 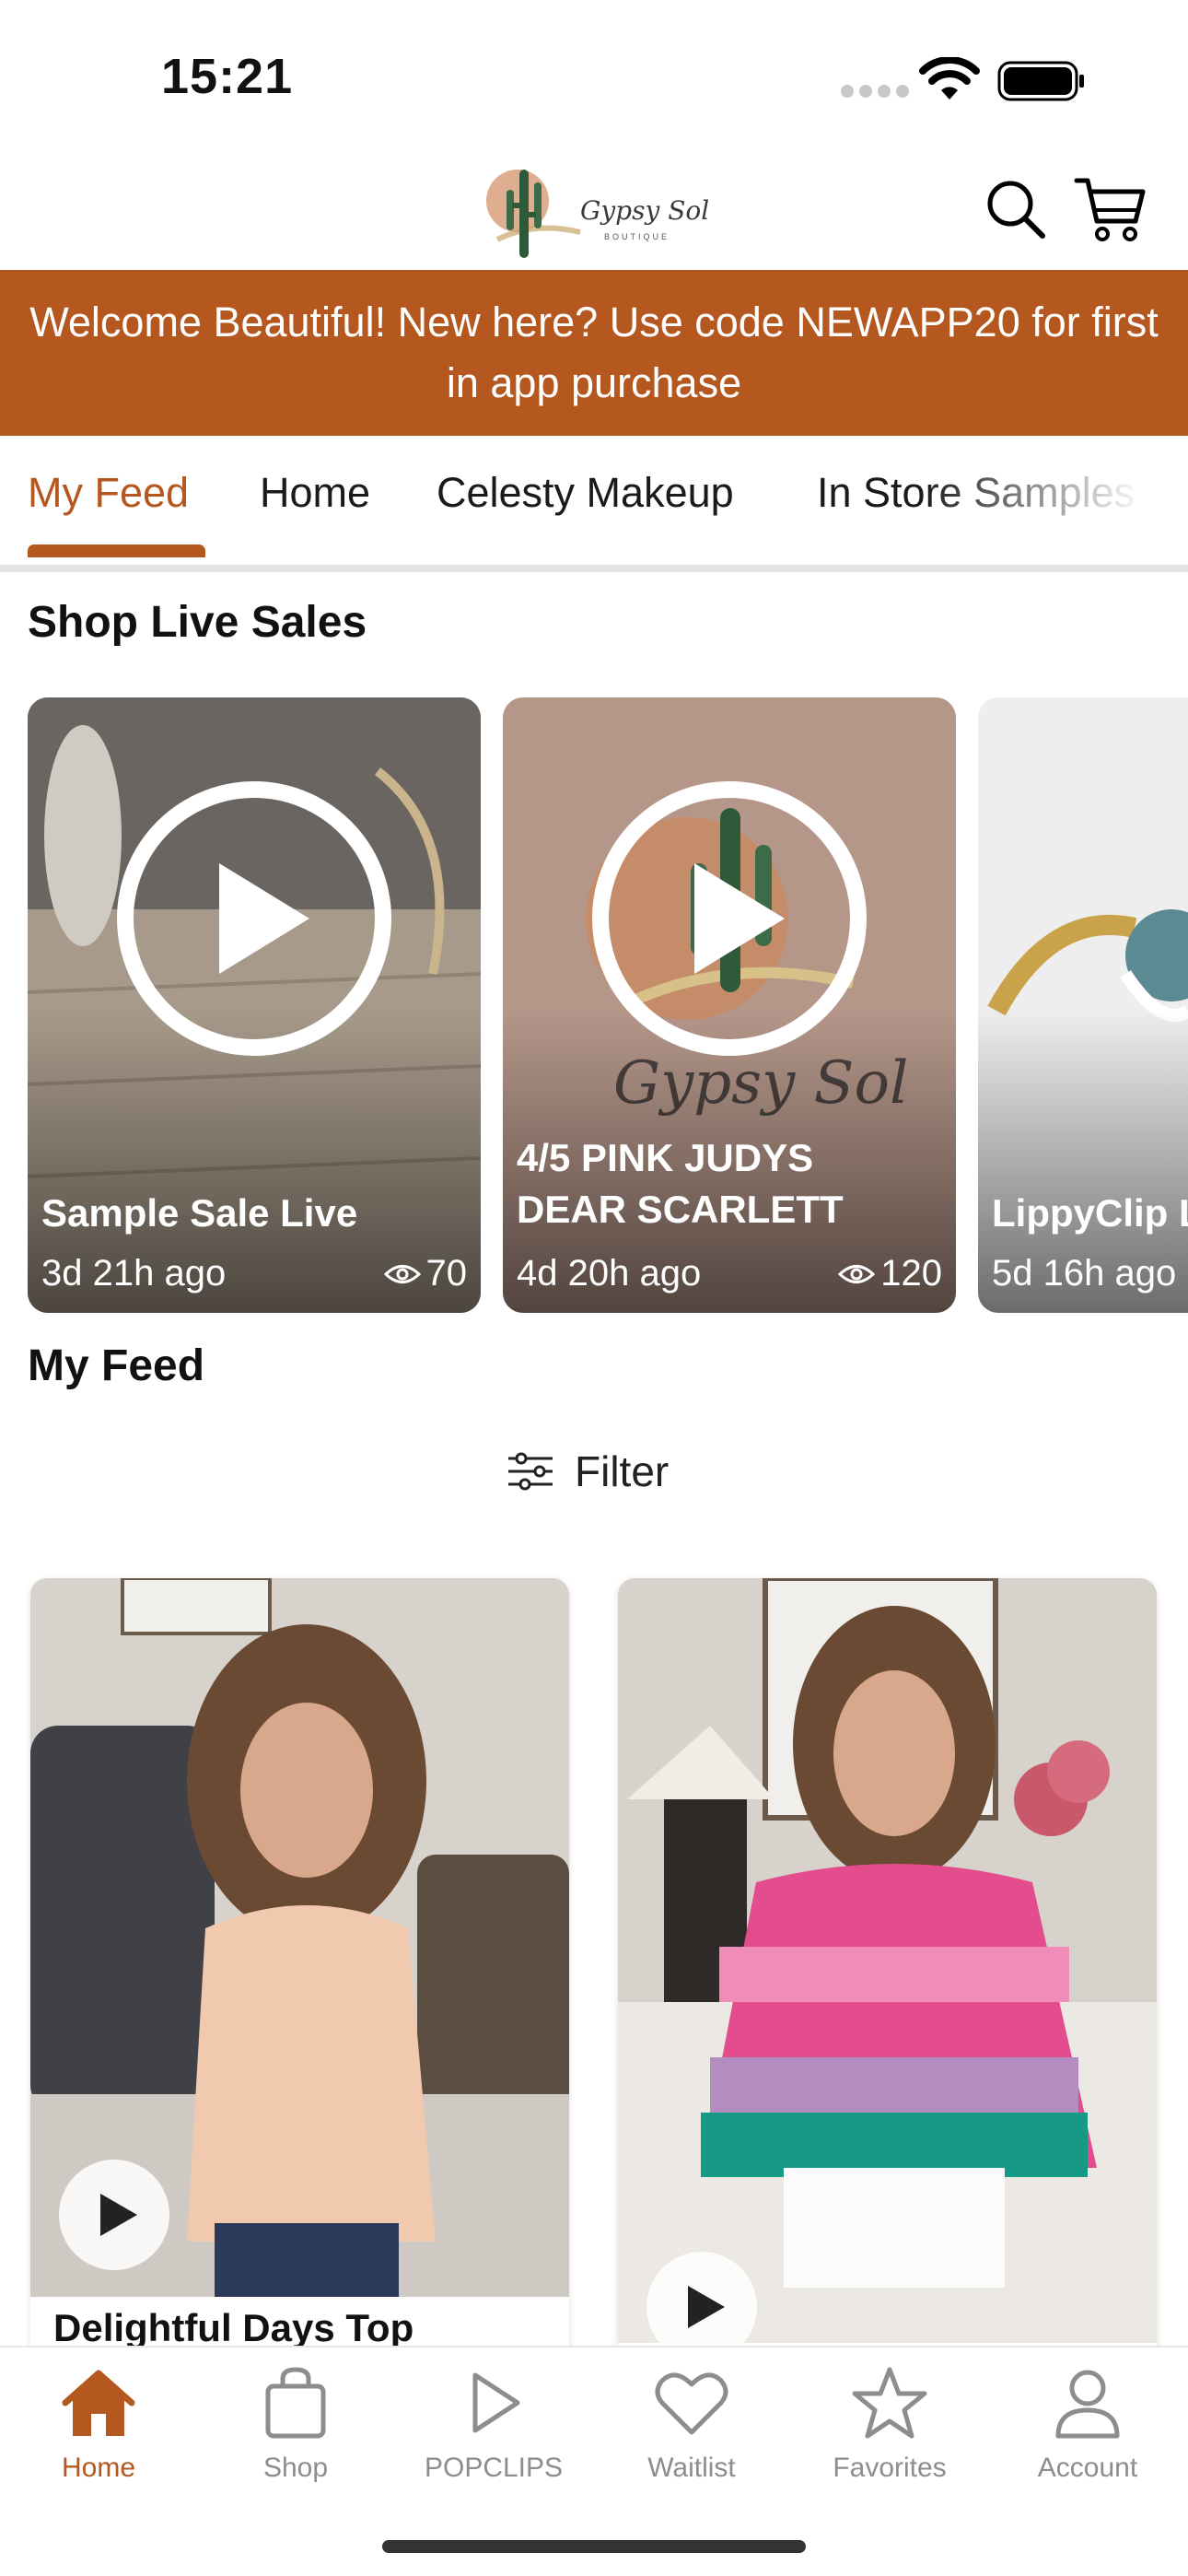 What do you see at coordinates (98, 2403) in the screenshot?
I see `home-icon` at bounding box center [98, 2403].